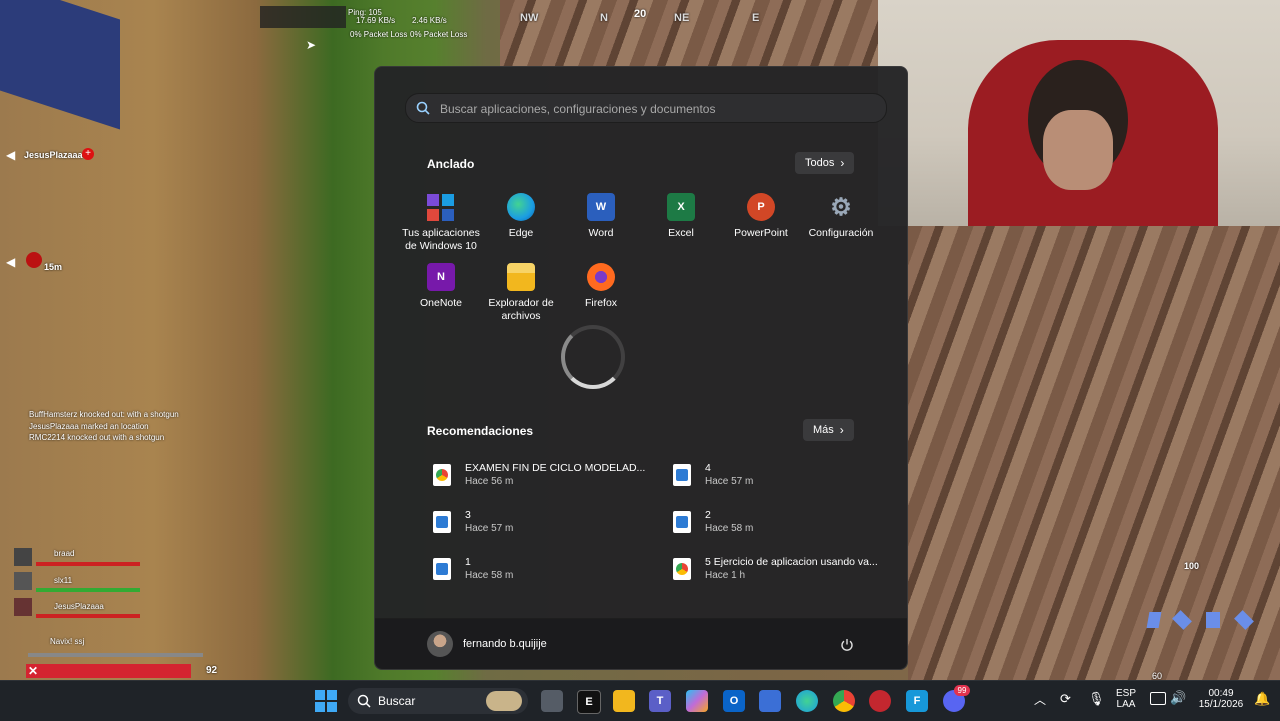  What do you see at coordinates (439, 34) in the screenshot?
I see `packet-loss-text-2: 0% Packet Loss` at bounding box center [439, 34].